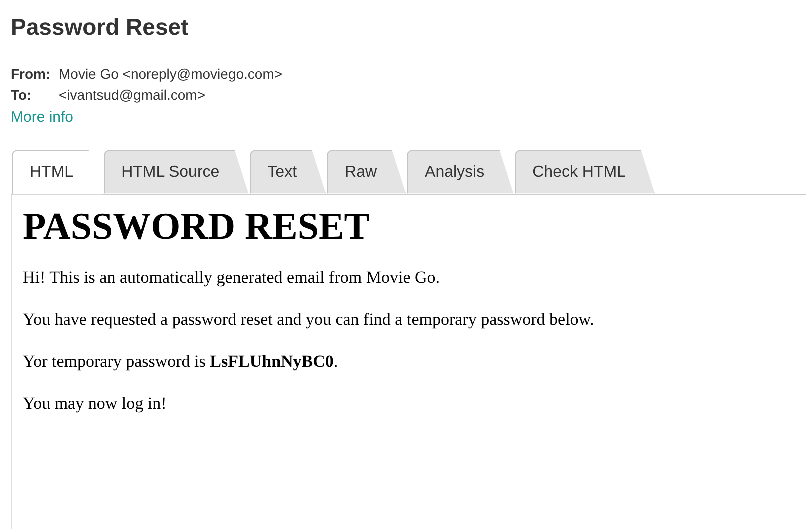 The image size is (806, 529). I want to click on message-heading: PASSWORD RESET, so click(197, 227).